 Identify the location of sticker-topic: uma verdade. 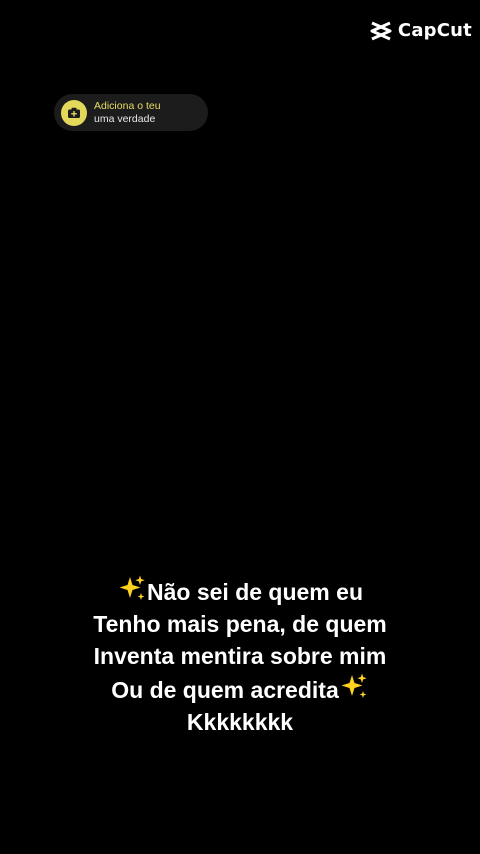
(125, 118).